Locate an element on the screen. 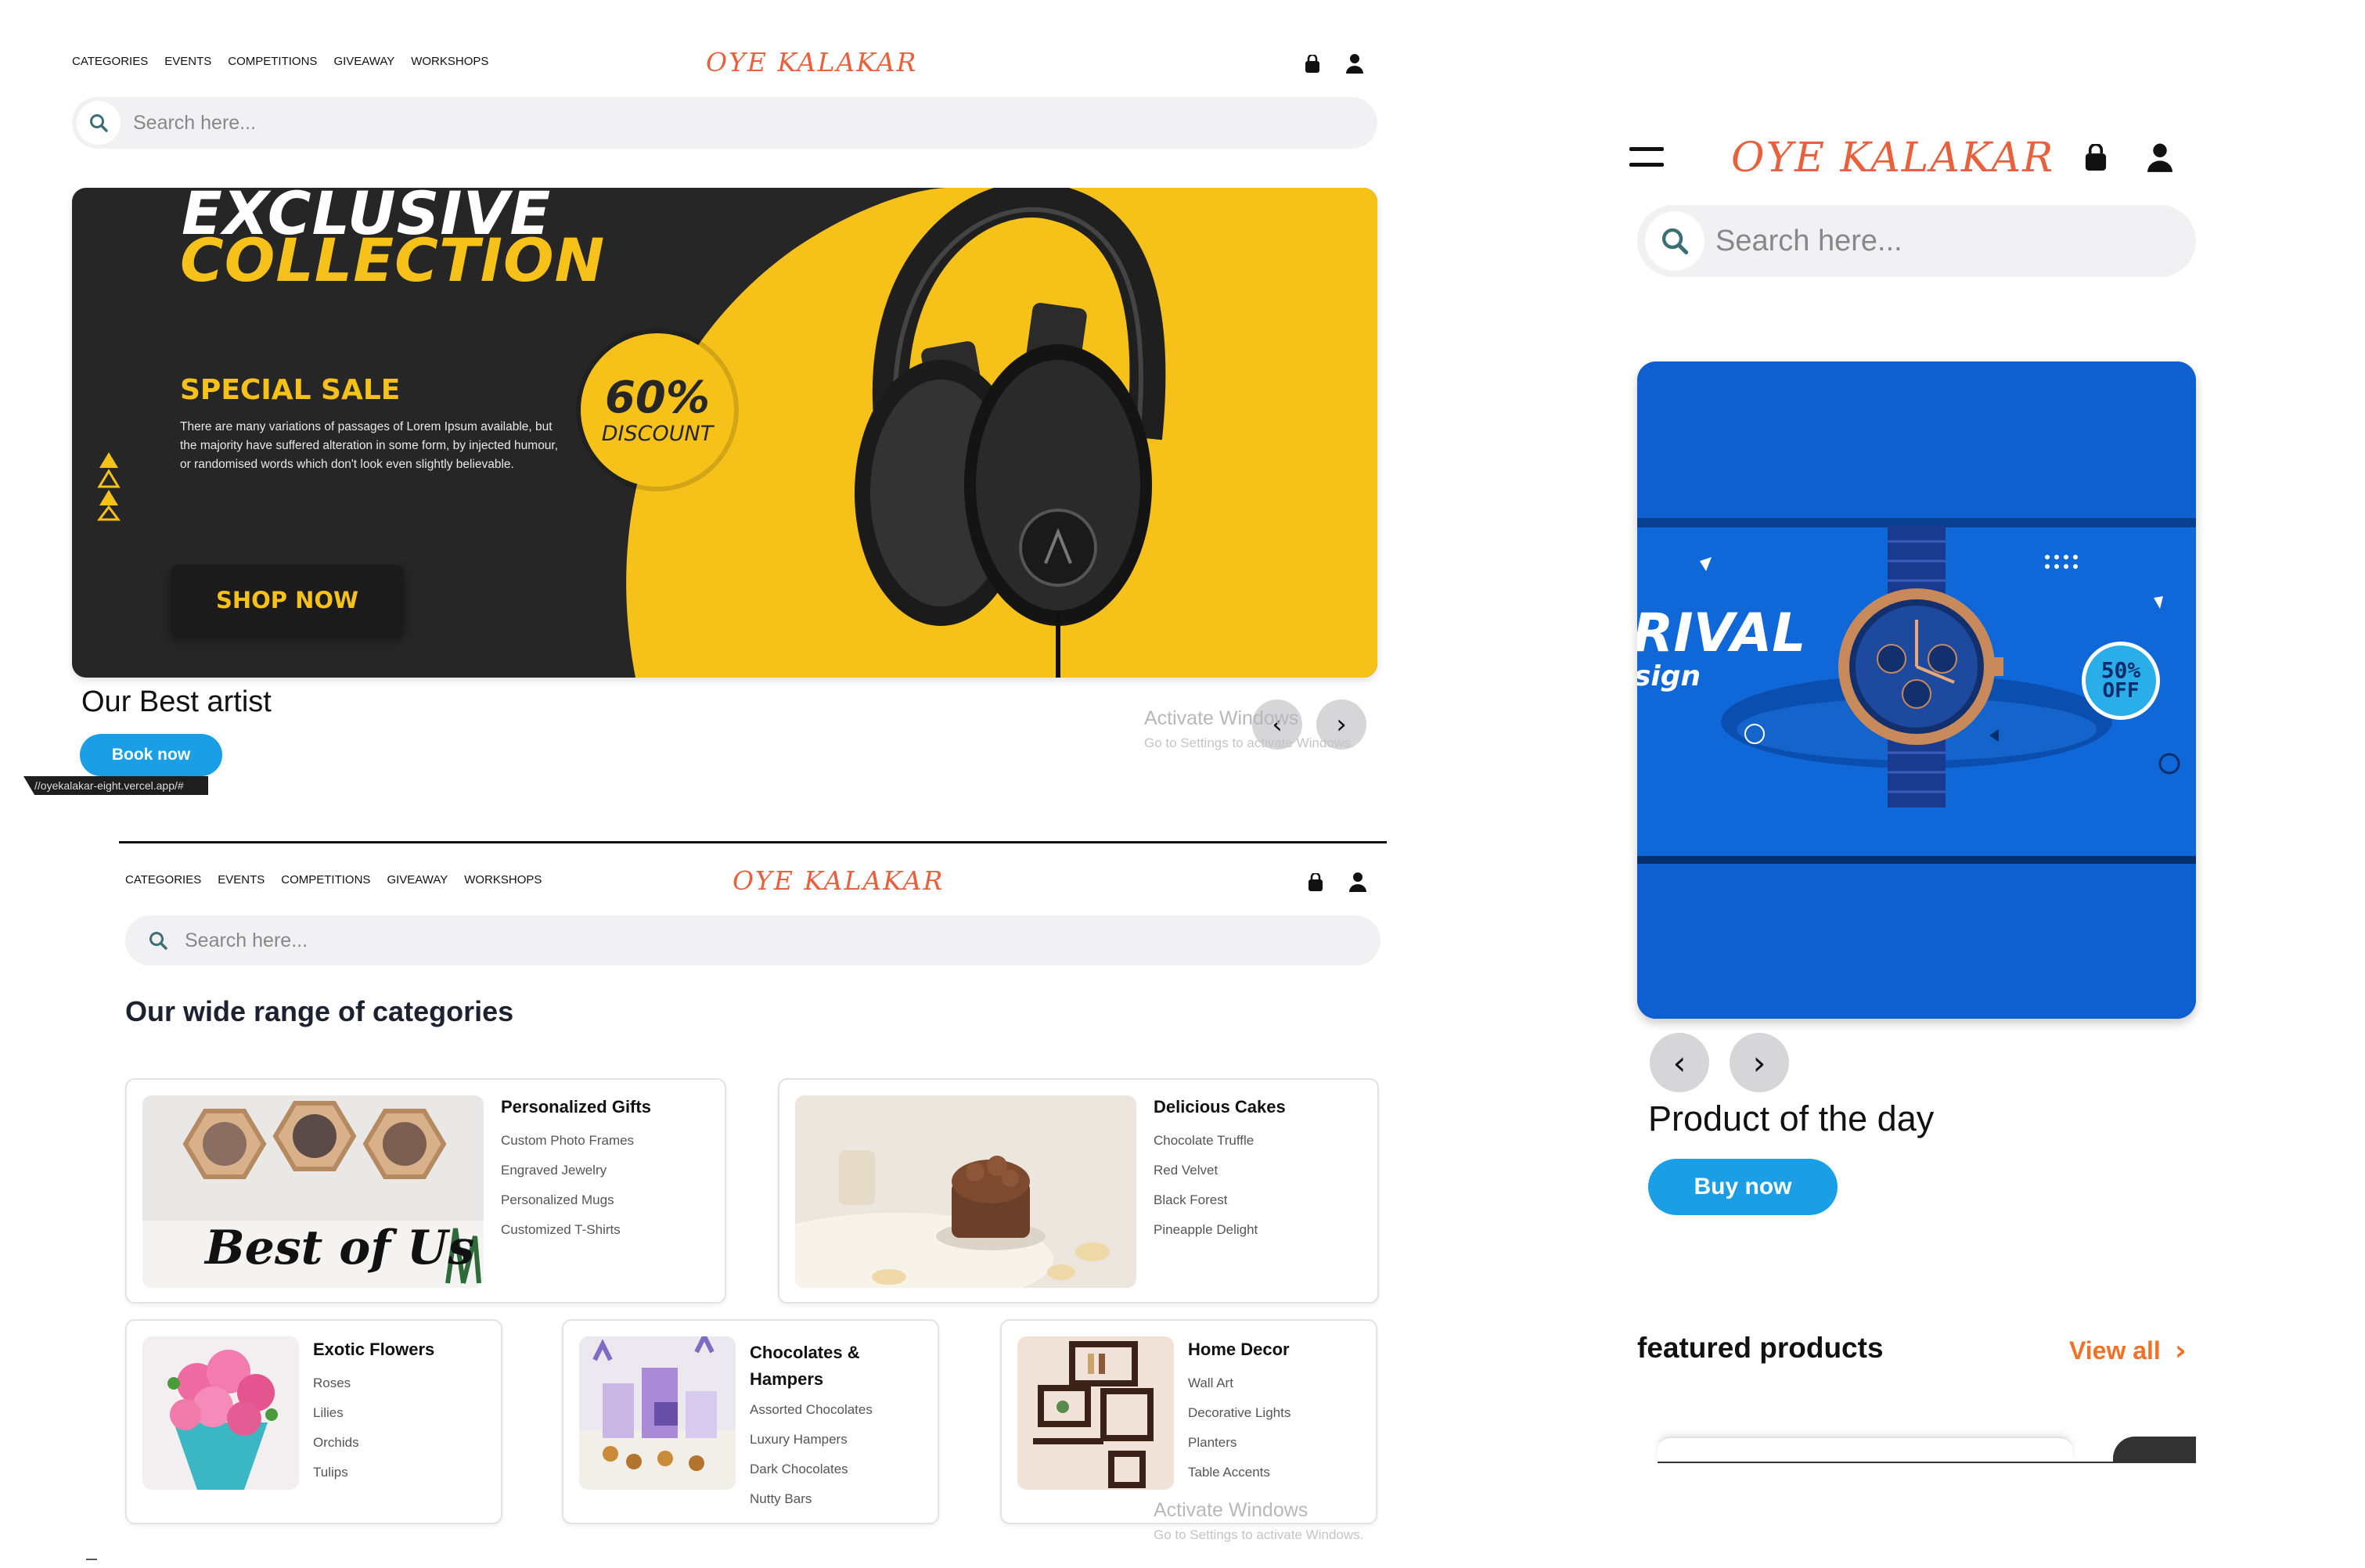 Image resolution: width=2365 pixels, height=1568 pixels. banner-subline: sign is located at coordinates (1669, 676).